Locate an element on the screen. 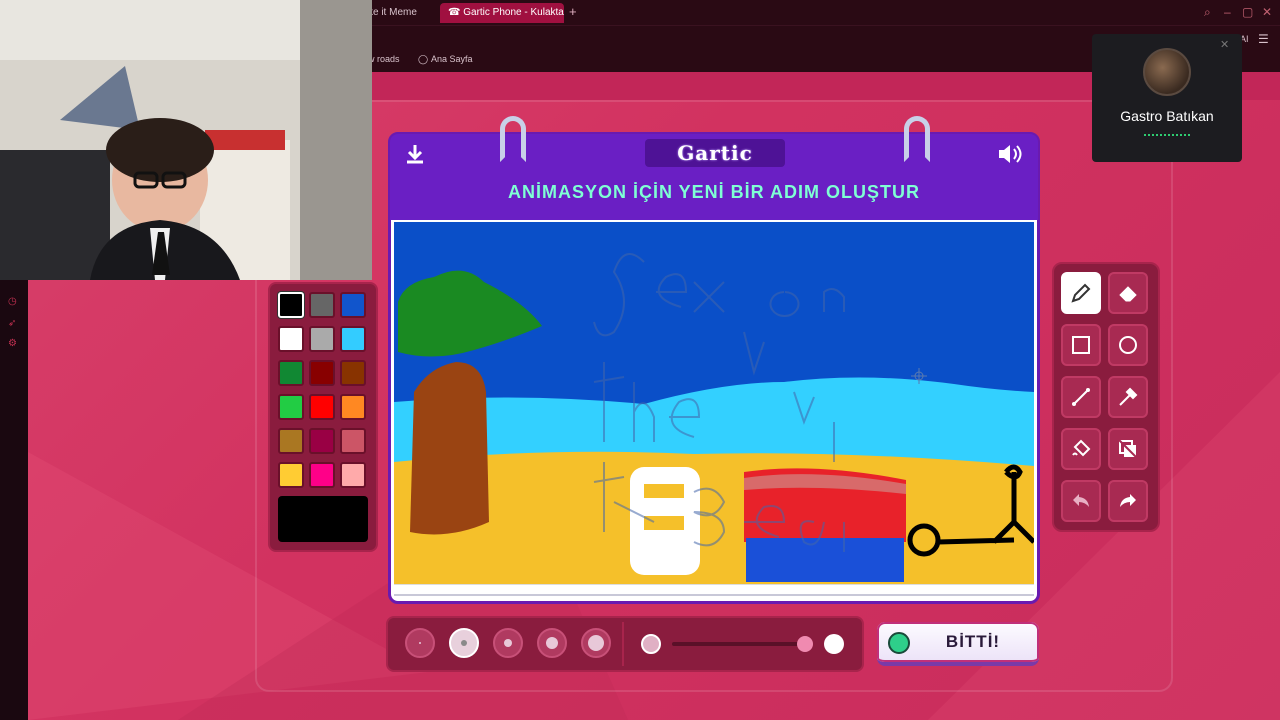 This screenshot has width=1280, height=720. fill-icon is located at coordinates (1081, 448).